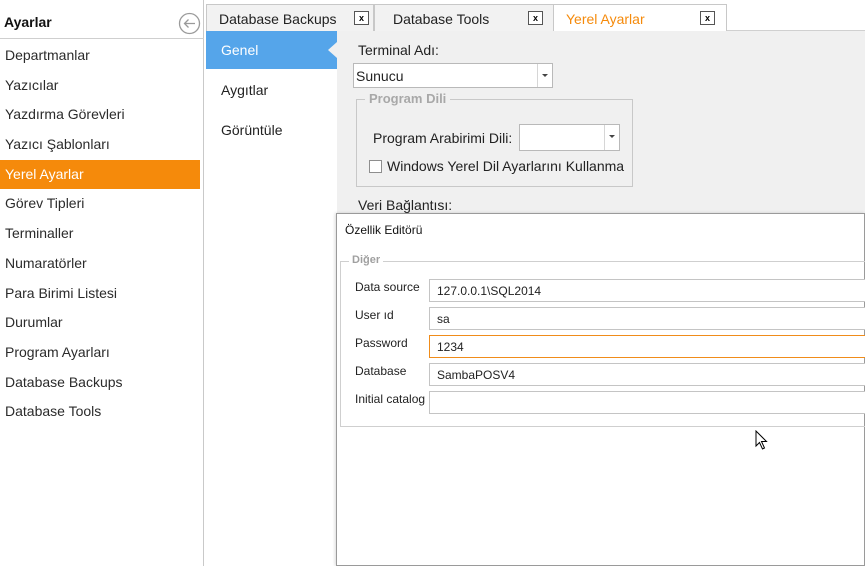  I want to click on sidebar-title: Ayarlar, so click(28, 22).